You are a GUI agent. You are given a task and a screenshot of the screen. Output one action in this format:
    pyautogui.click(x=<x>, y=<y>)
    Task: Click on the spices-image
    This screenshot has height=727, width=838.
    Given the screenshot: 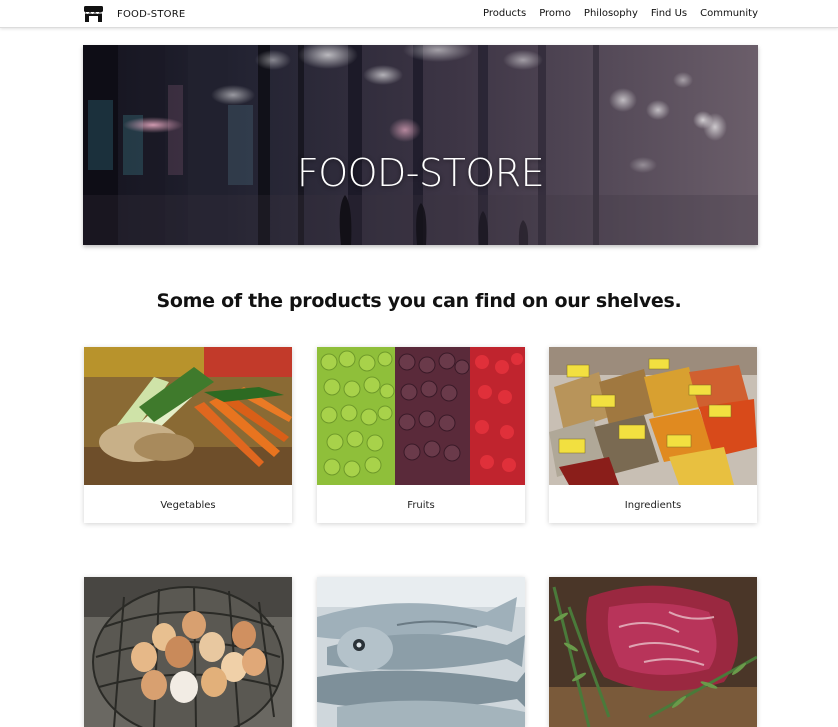 What is the action you would take?
    pyautogui.click(x=653, y=416)
    